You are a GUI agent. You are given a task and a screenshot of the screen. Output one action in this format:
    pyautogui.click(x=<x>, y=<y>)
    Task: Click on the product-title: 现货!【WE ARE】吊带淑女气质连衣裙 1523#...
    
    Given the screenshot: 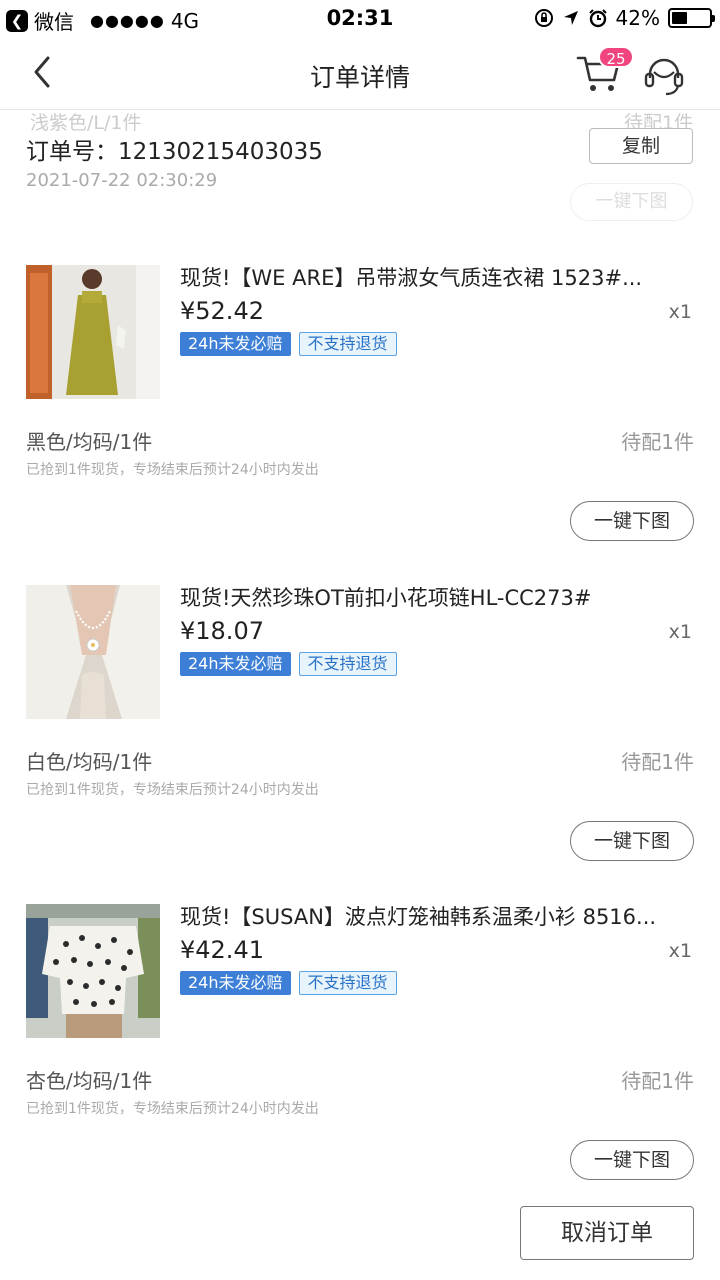 What is the action you would take?
    pyautogui.click(x=438, y=278)
    